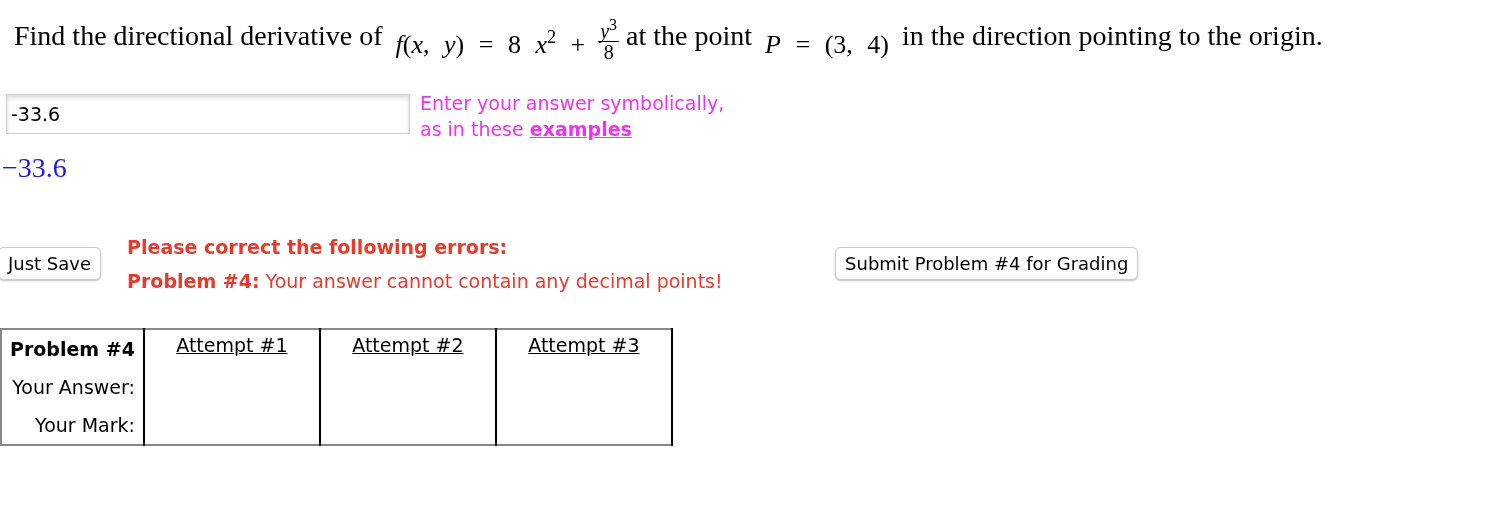  What do you see at coordinates (408, 344) in the screenshot?
I see `attempt-link: Attempt #2` at bounding box center [408, 344].